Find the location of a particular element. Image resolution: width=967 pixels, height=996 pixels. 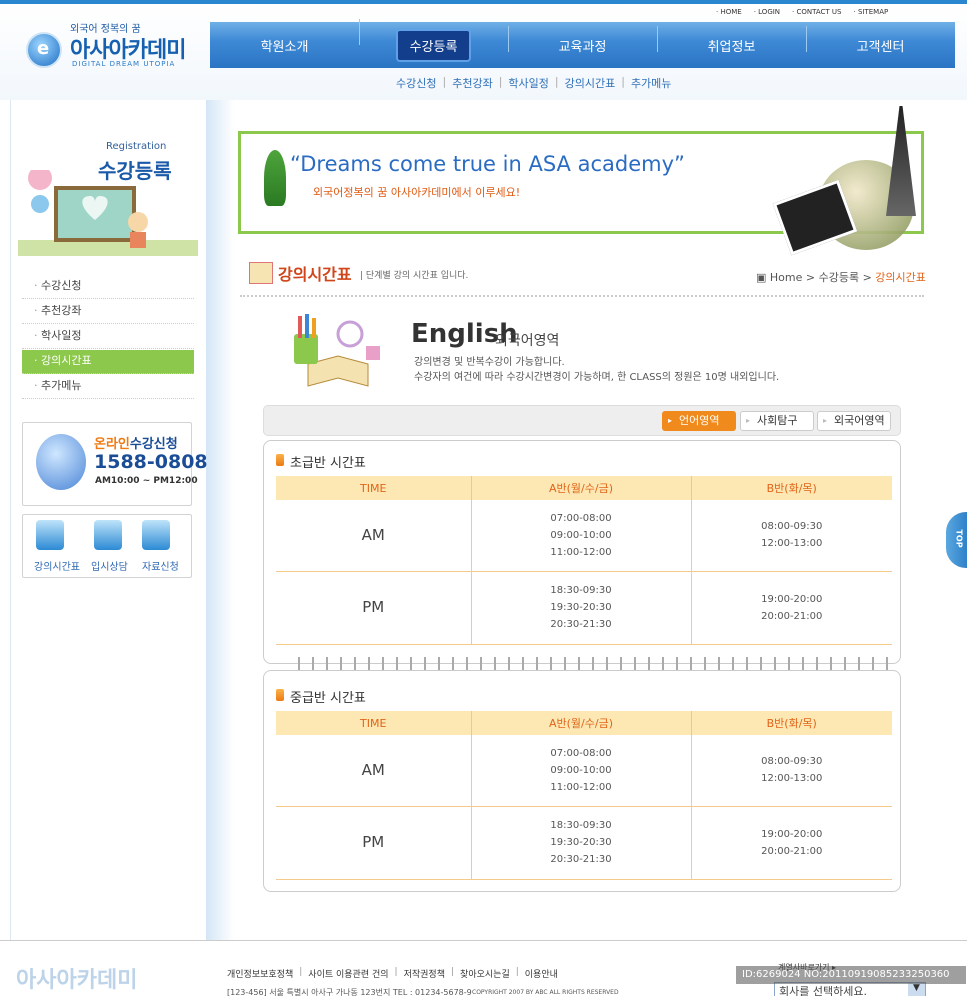

footer-link: 저작권정책 is located at coordinates (424, 973).